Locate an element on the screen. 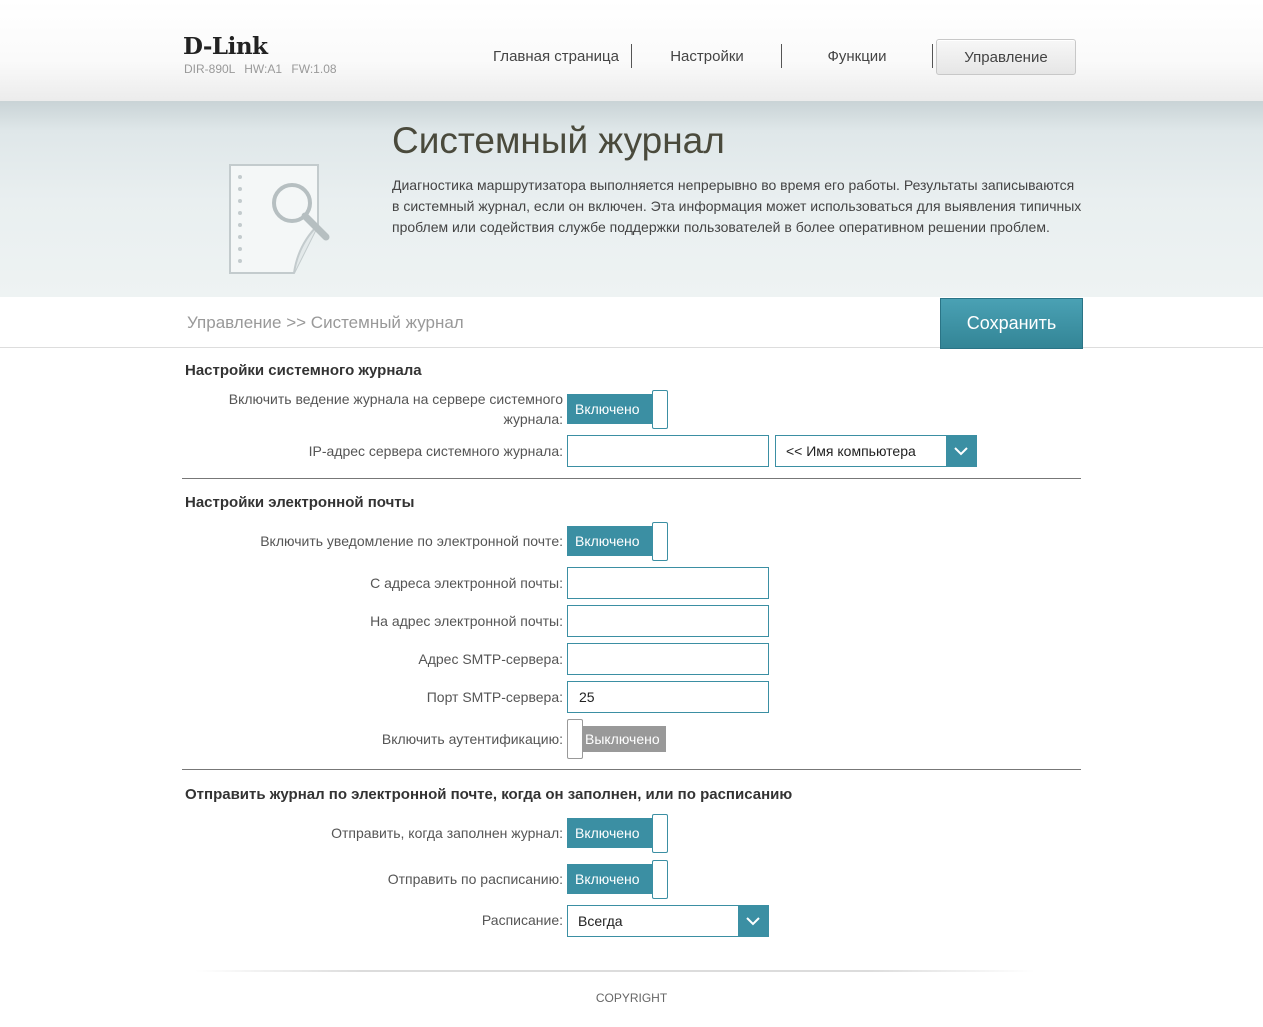 The height and width of the screenshot is (1027, 1263). nav-home: Главная страница is located at coordinates (556, 56).